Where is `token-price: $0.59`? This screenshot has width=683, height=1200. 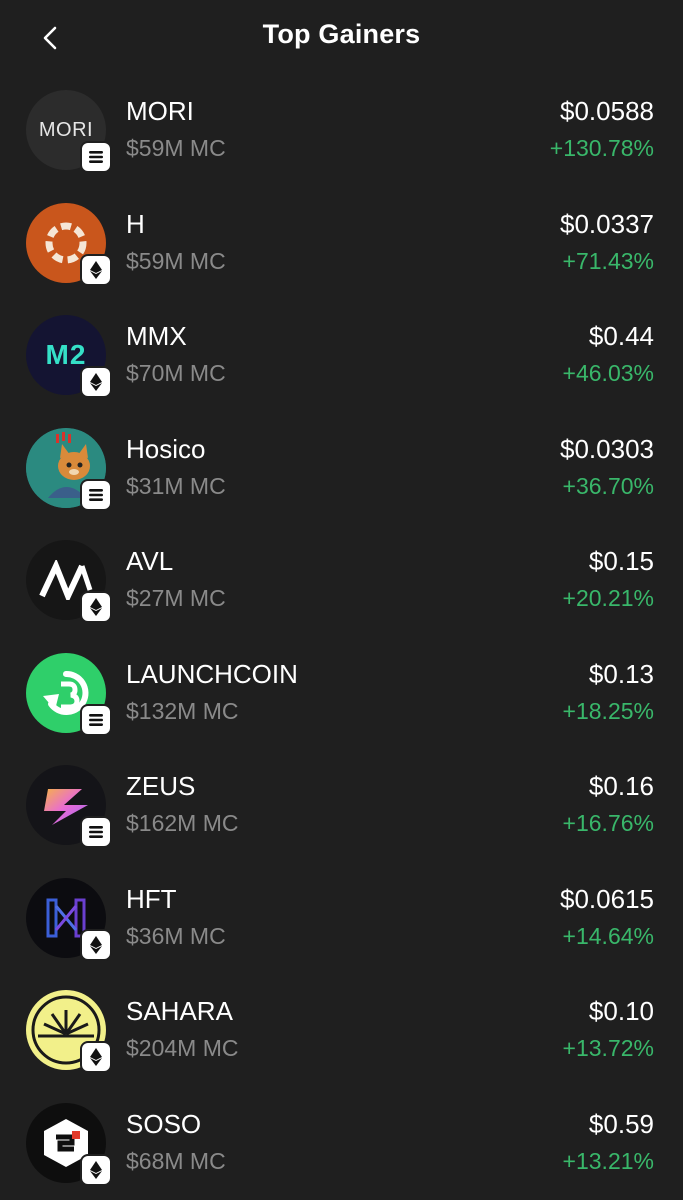 token-price: $0.59 is located at coordinates (621, 1123).